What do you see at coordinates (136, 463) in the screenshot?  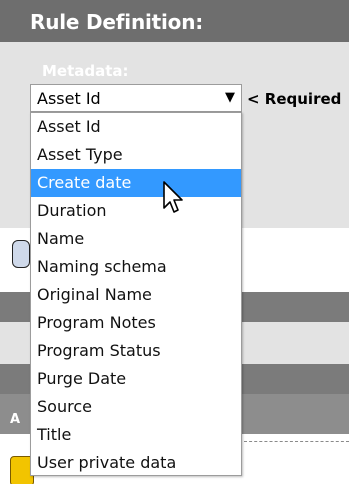 I see `dropdown-option: User private data` at bounding box center [136, 463].